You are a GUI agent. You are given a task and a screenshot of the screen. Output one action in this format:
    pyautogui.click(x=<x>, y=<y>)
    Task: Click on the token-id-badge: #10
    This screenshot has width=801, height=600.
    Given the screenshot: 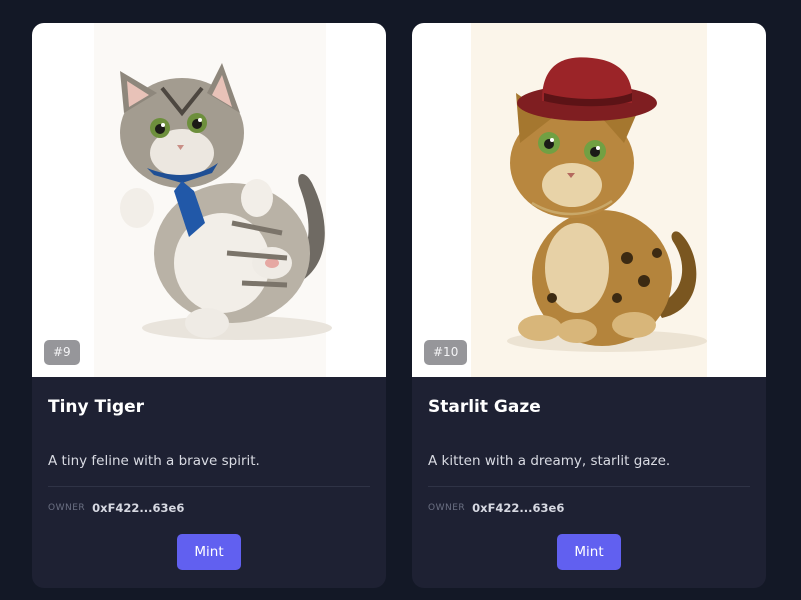 What is the action you would take?
    pyautogui.click(x=446, y=352)
    